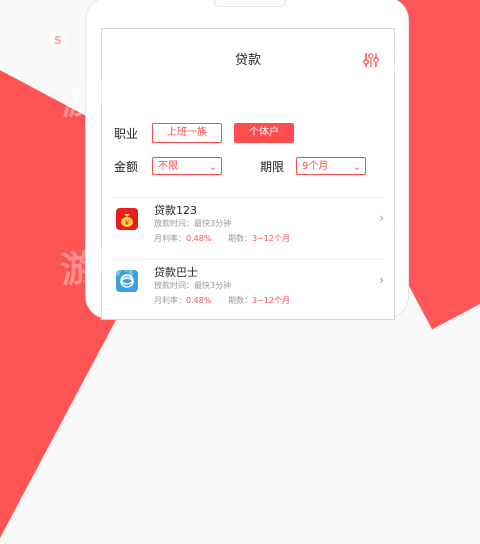  I want to click on occupation-label: 职业, so click(126, 133).